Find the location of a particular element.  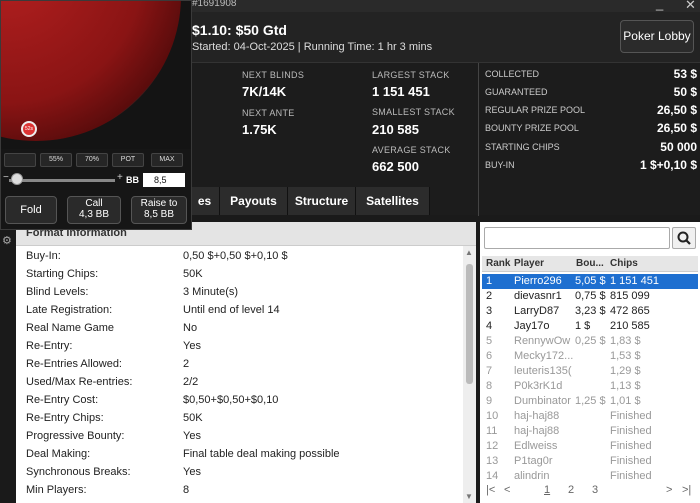

player-row: 6 Mecky172... 1,53 $ is located at coordinates (590, 356).